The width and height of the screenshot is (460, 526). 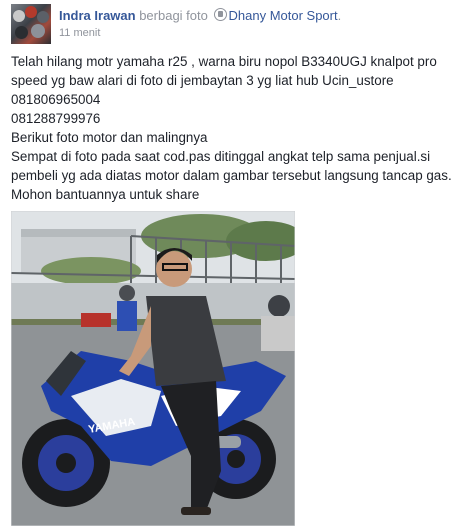 I want to click on post-timestamp: 11 menit, so click(x=79, y=33).